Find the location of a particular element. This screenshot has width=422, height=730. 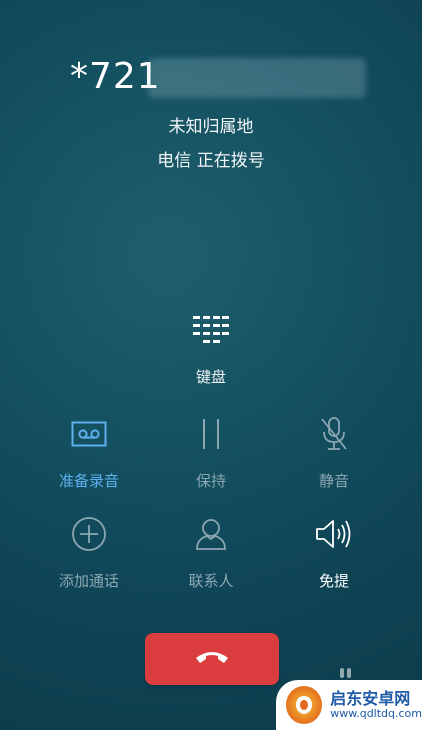

watermark-title: 启东安卓网 is located at coordinates (370, 699).